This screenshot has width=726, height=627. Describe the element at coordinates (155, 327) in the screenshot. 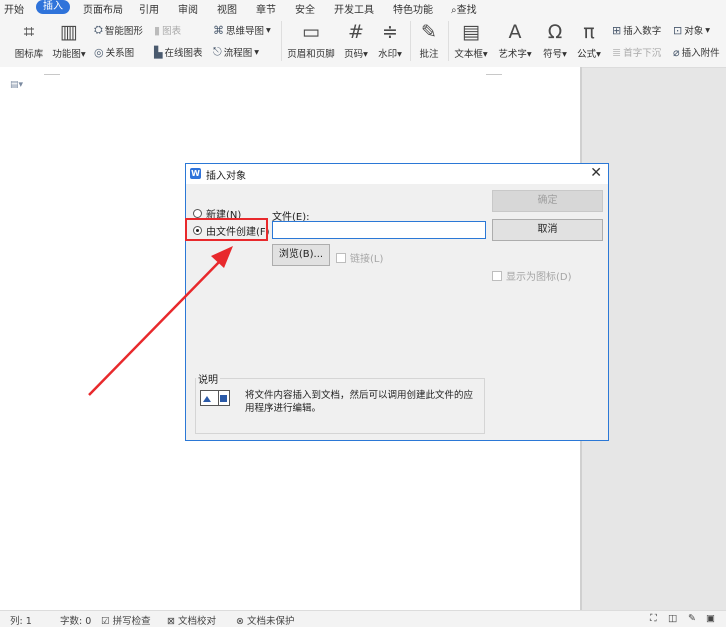

I see `arrow-shaft` at that location.